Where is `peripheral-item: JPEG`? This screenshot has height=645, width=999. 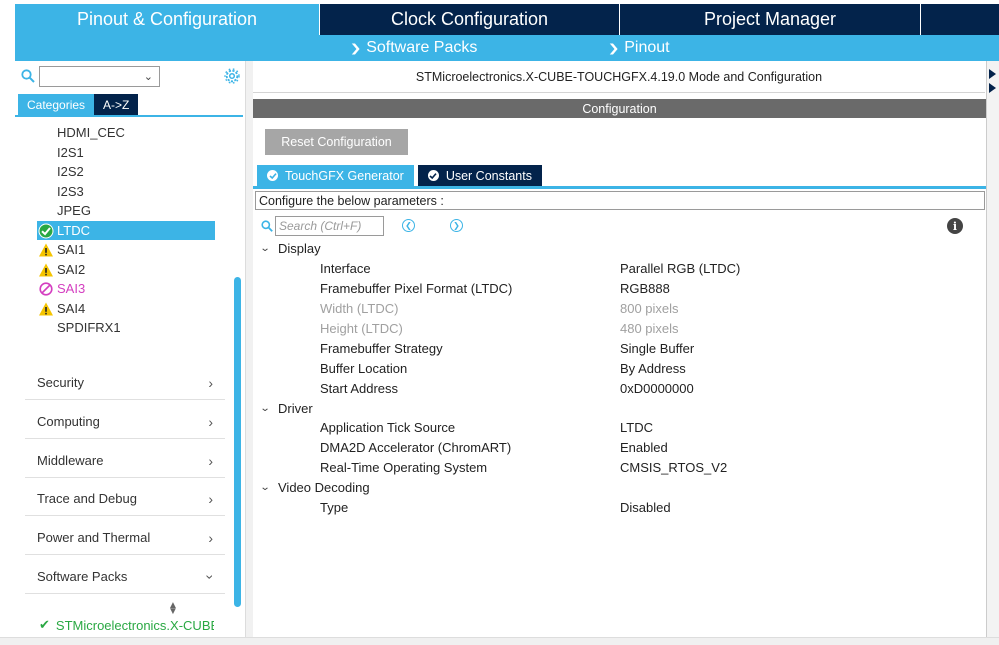
peripheral-item: JPEG is located at coordinates (126, 211).